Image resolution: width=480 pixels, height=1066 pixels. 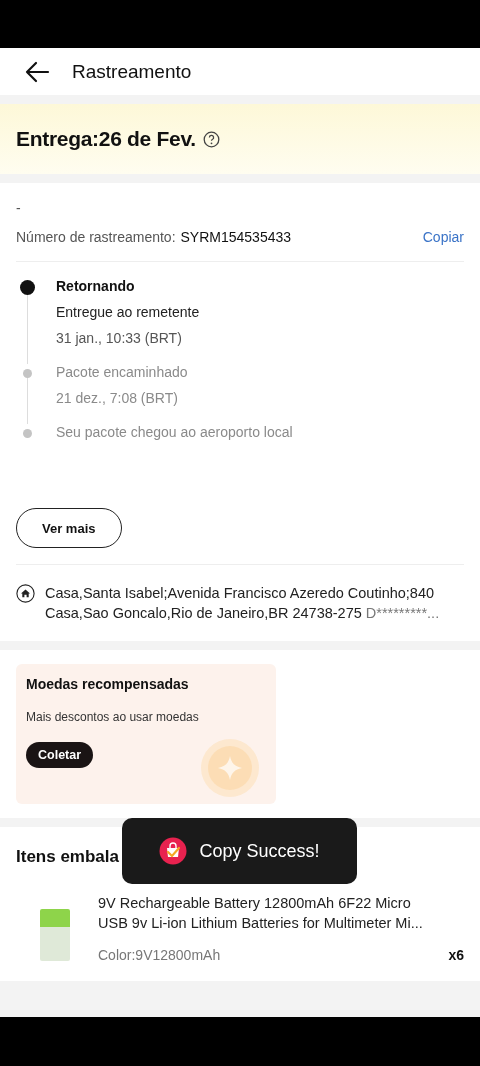 What do you see at coordinates (119, 338) in the screenshot?
I see `event-time: 31 jan., 10:33 (BRT)` at bounding box center [119, 338].